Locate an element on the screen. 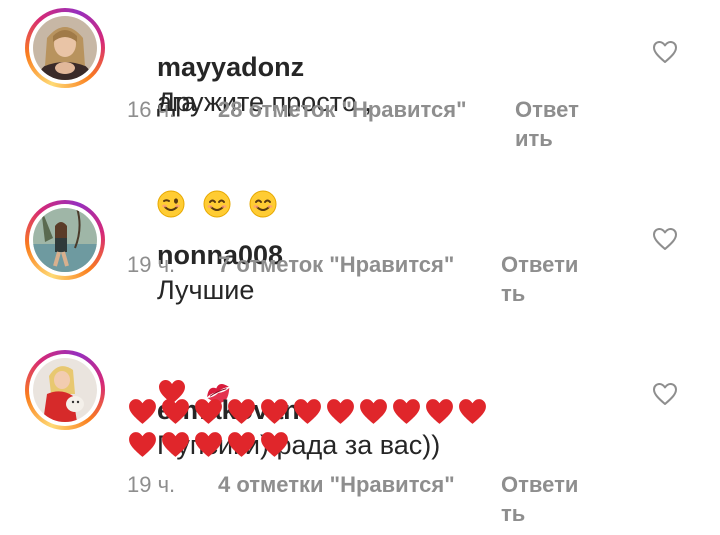  likes-count: 4 отметки "Нравится" is located at coordinates (336, 484).